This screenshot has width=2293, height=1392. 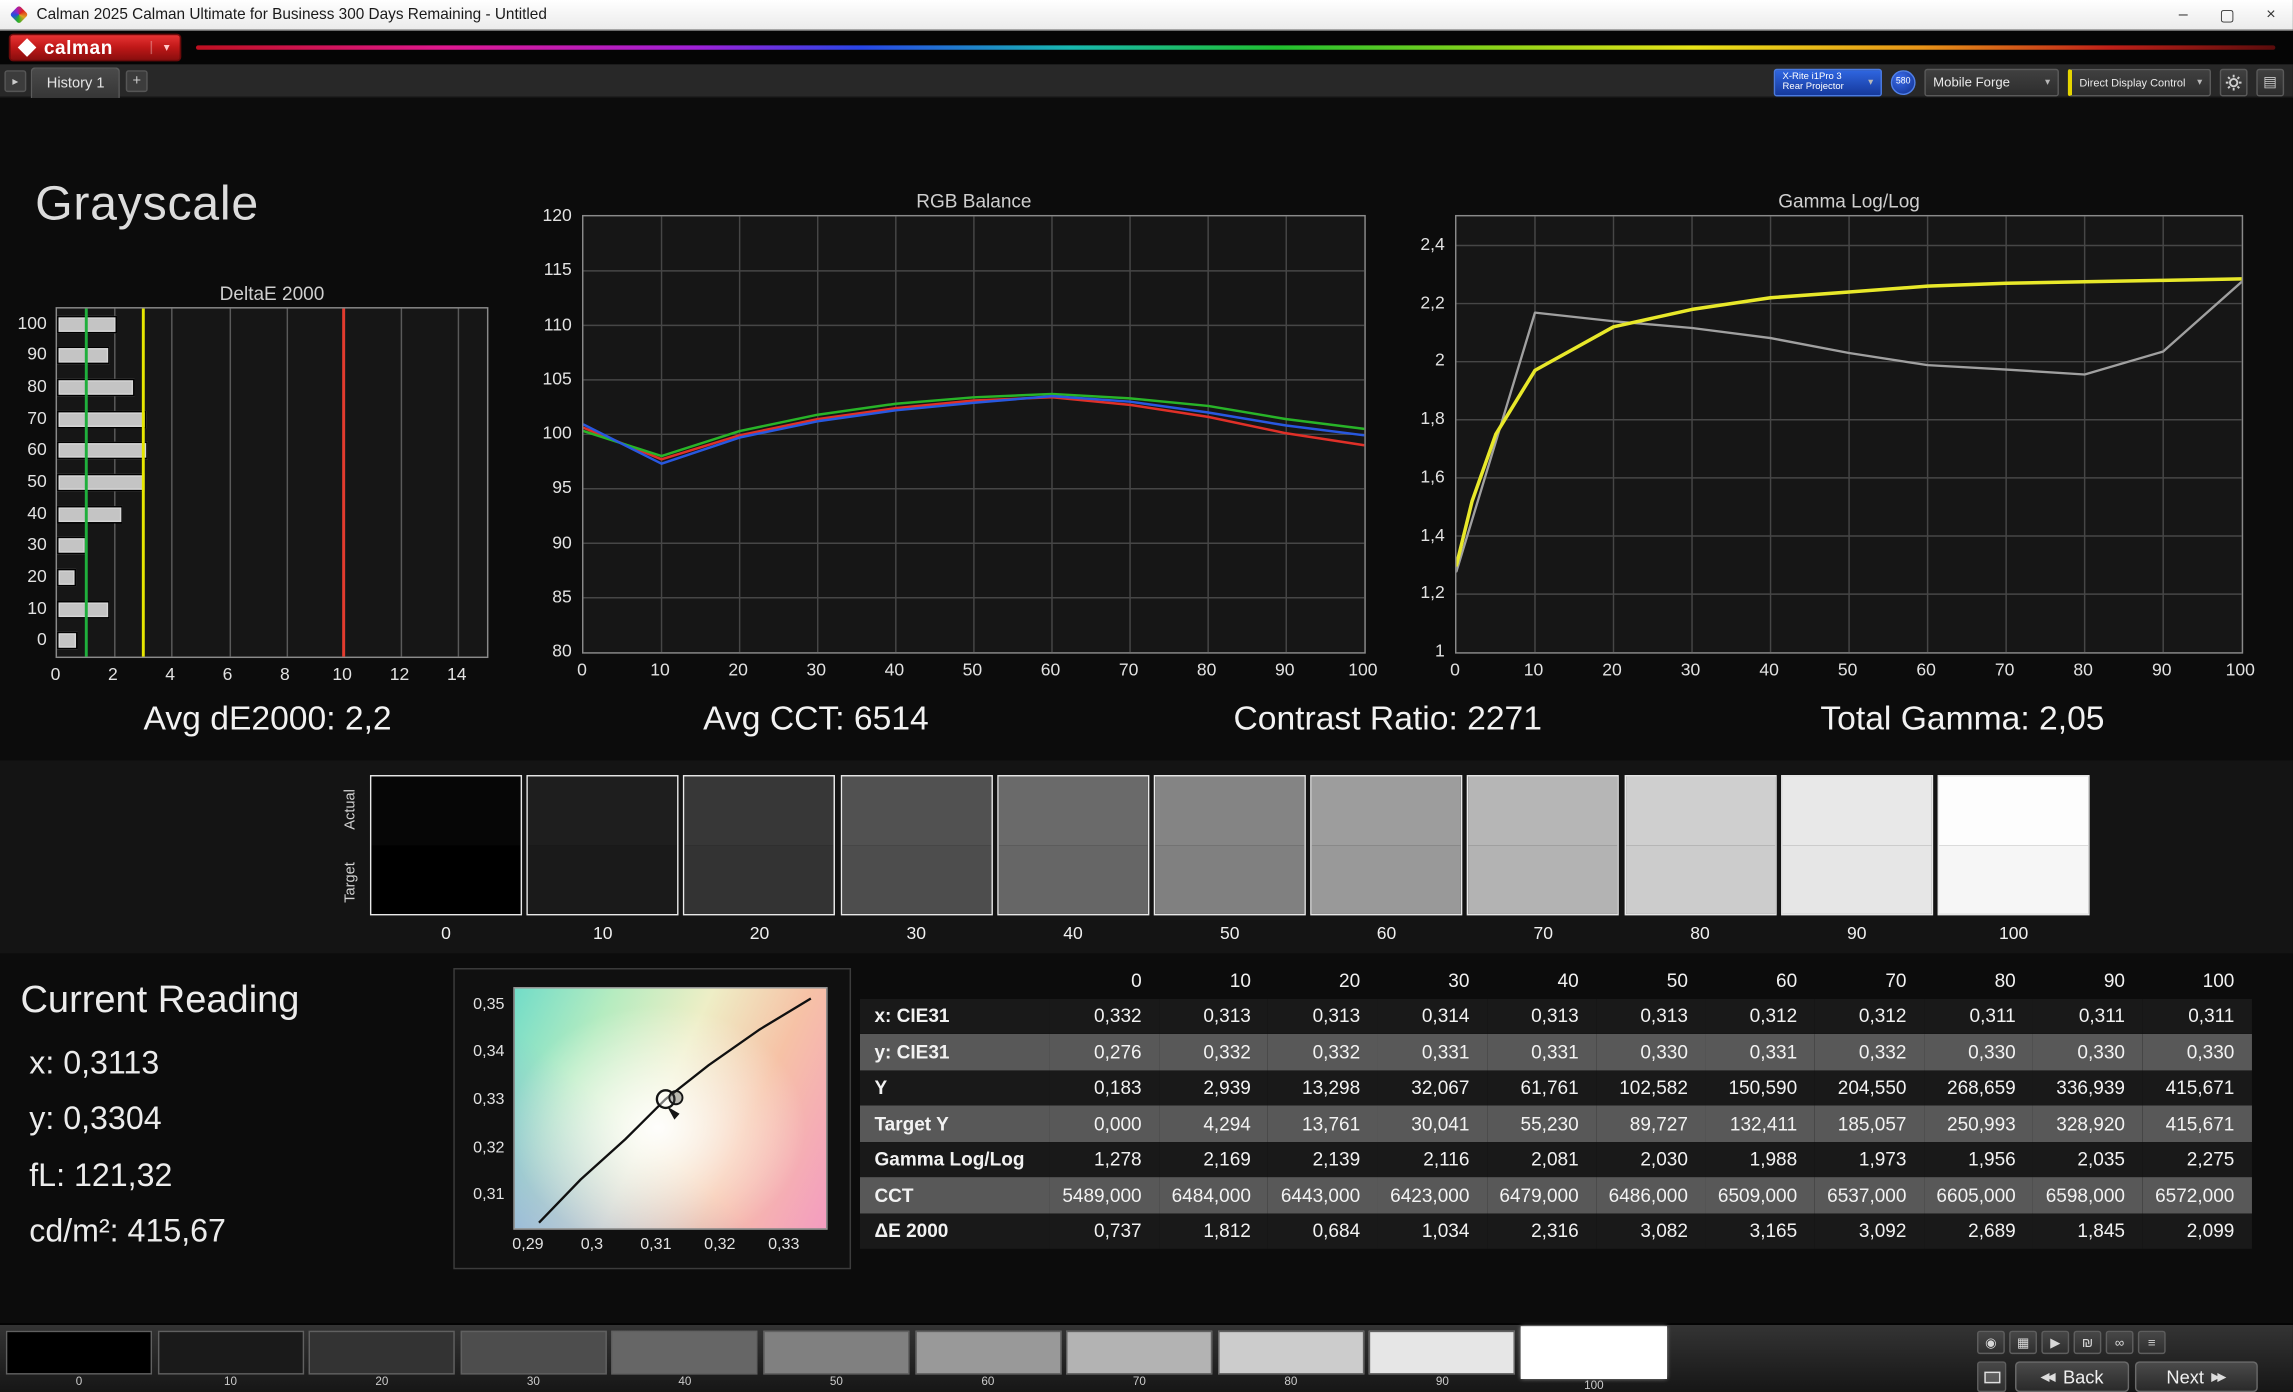 What do you see at coordinates (1992, 1230) in the screenshot?
I see `table-cell: 2,689` at bounding box center [1992, 1230].